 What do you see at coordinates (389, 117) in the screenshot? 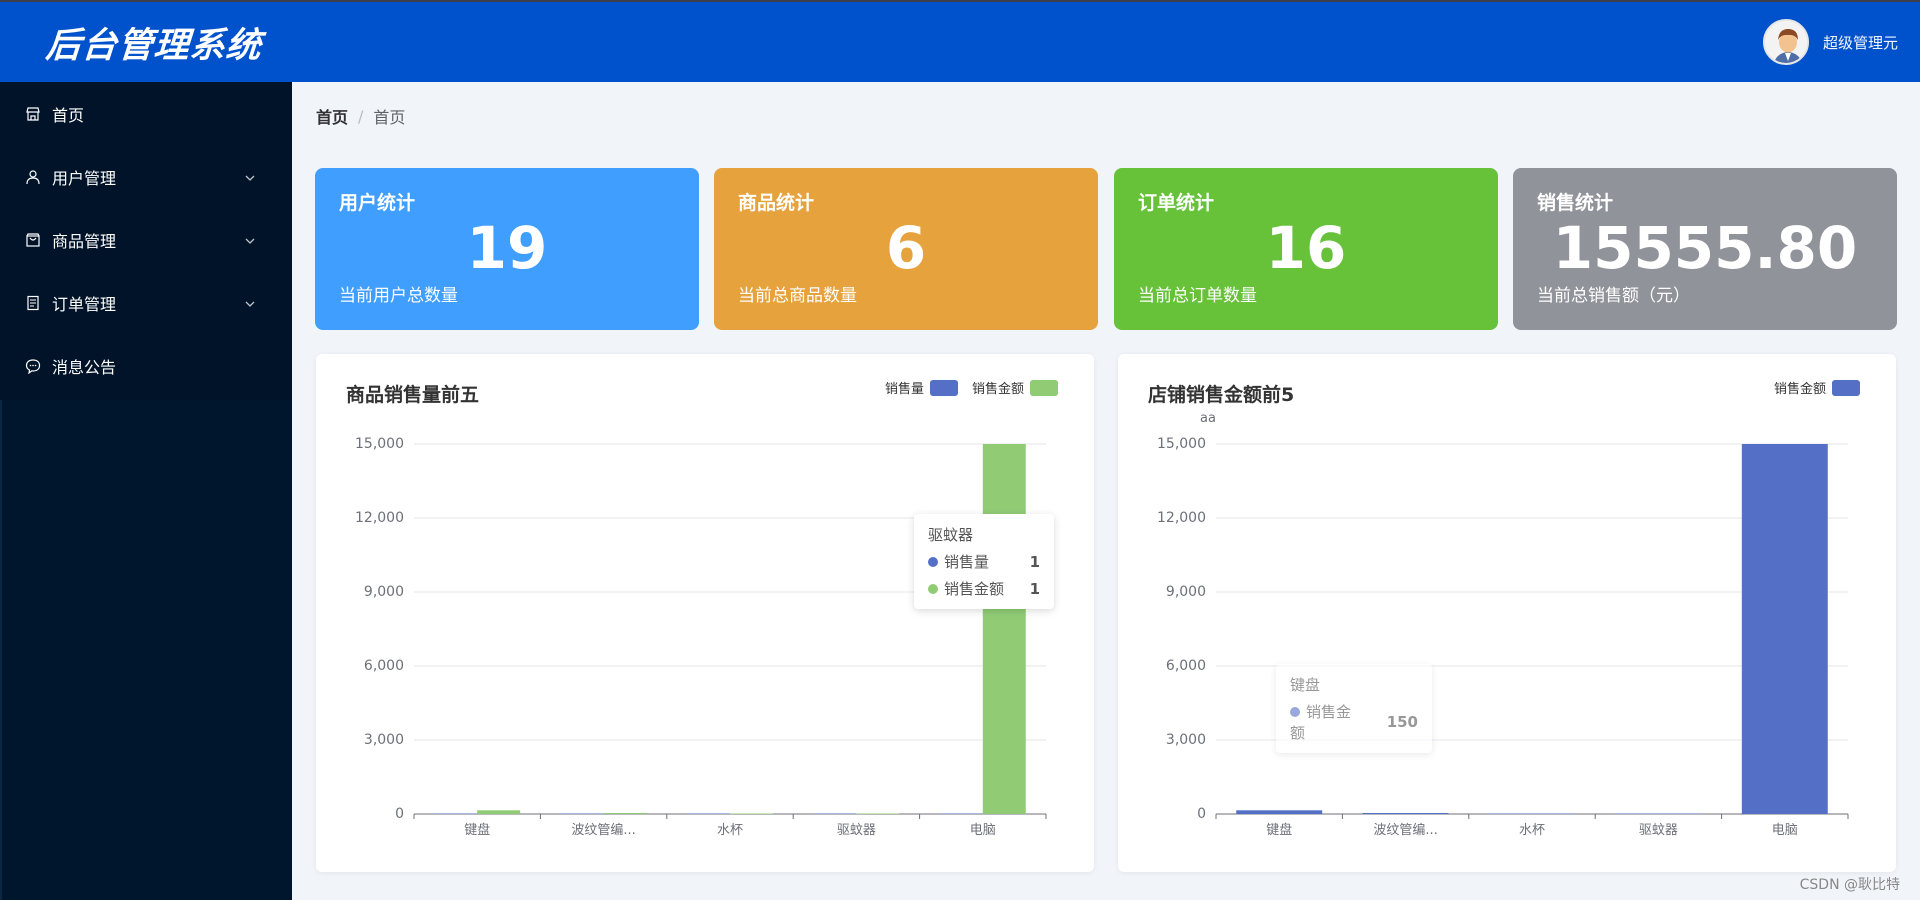
I see `breadcrumb-current: 首页` at bounding box center [389, 117].